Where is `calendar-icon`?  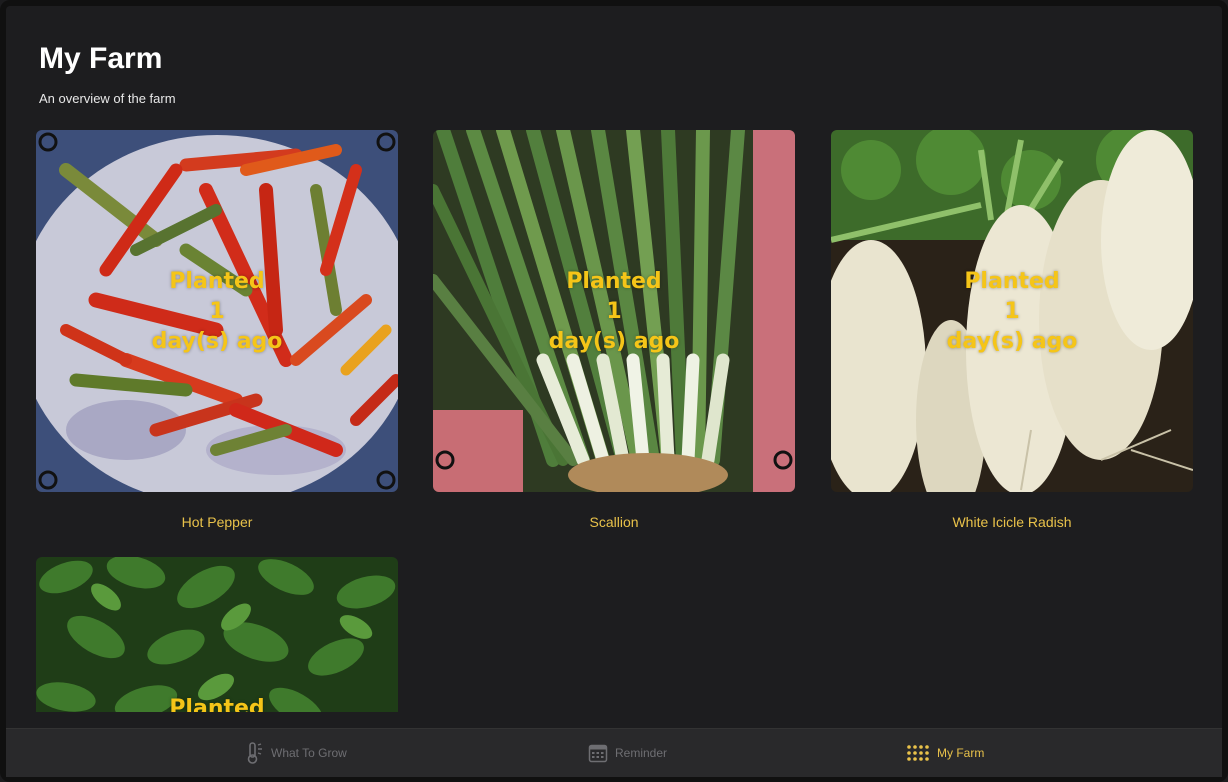 calendar-icon is located at coordinates (598, 753).